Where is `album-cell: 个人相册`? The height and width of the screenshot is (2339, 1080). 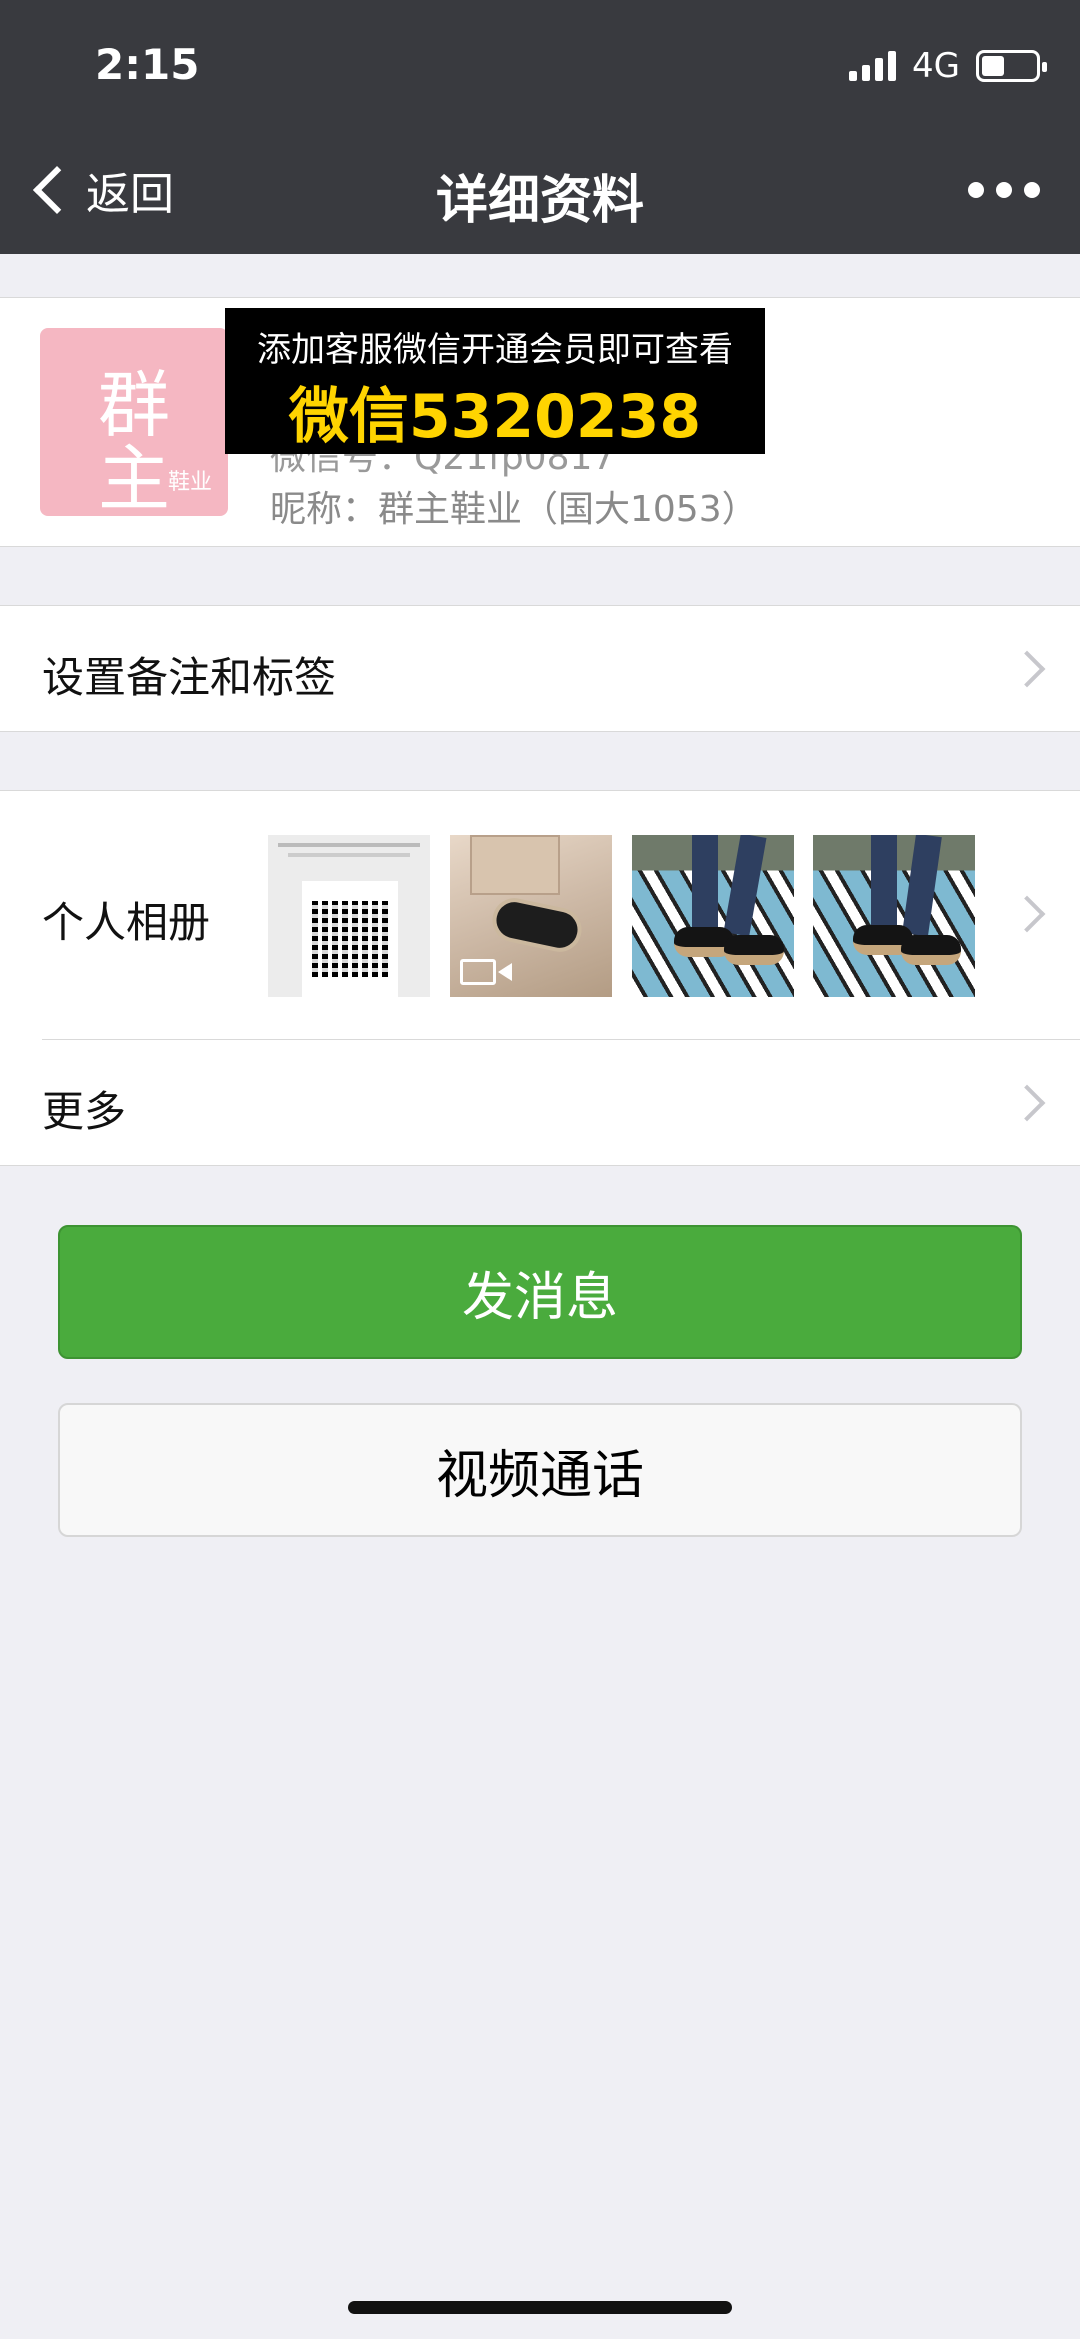
album-cell: 个人相册 is located at coordinates (540, 915).